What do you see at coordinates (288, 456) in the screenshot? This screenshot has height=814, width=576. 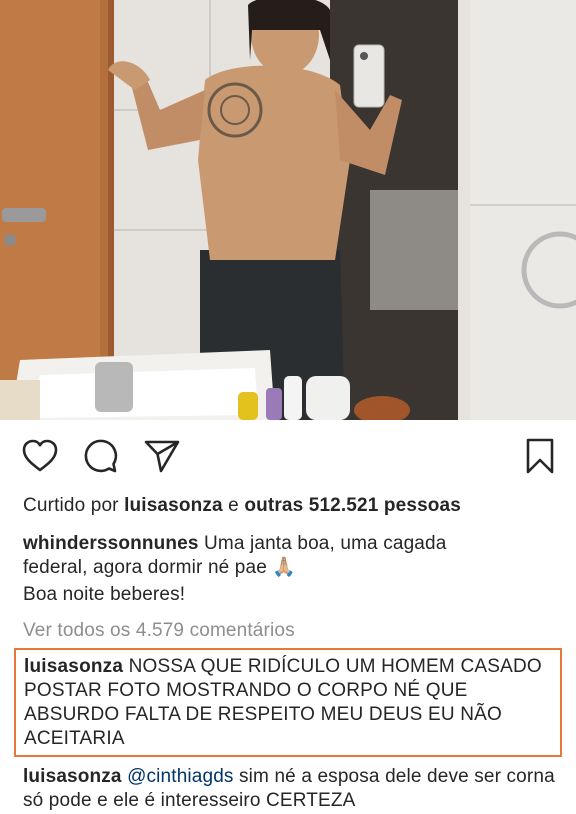 I see `post-action-bar` at bounding box center [288, 456].